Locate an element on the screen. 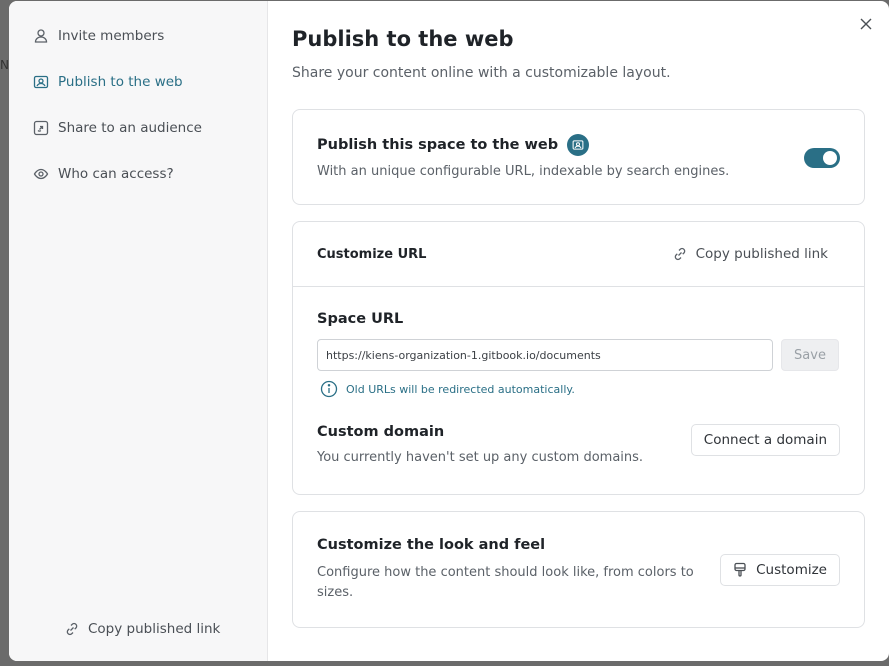 The height and width of the screenshot is (666, 889). globe-card-icon is located at coordinates (41, 82).